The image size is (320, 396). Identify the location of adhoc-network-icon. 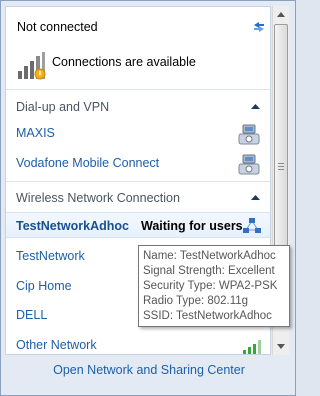
(252, 225).